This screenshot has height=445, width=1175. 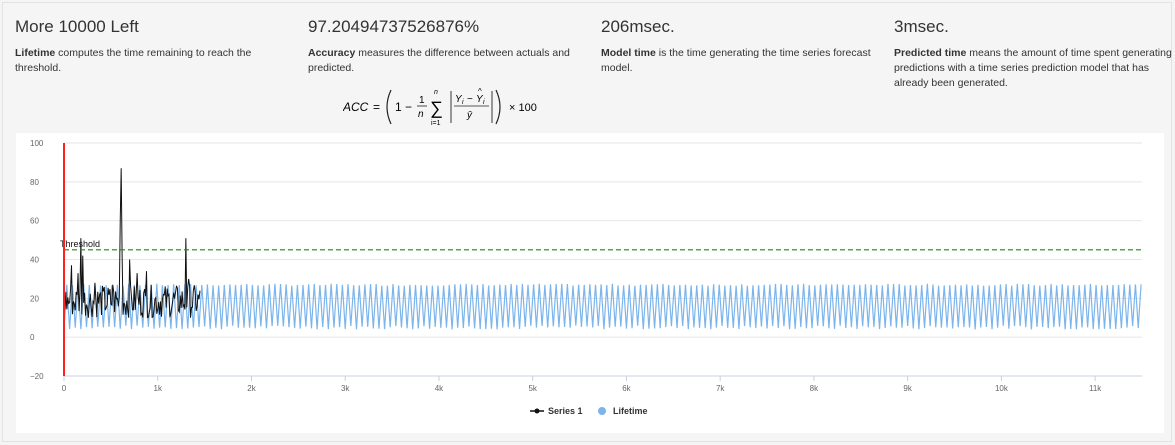 What do you see at coordinates (532, 388) in the screenshot?
I see `x-tick-label: 5k` at bounding box center [532, 388].